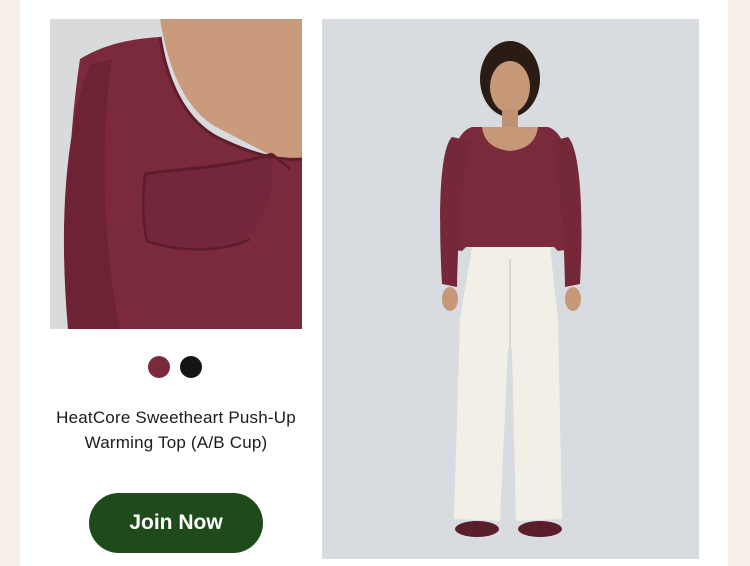  What do you see at coordinates (191, 367) in the screenshot?
I see `swatch-black` at bounding box center [191, 367].